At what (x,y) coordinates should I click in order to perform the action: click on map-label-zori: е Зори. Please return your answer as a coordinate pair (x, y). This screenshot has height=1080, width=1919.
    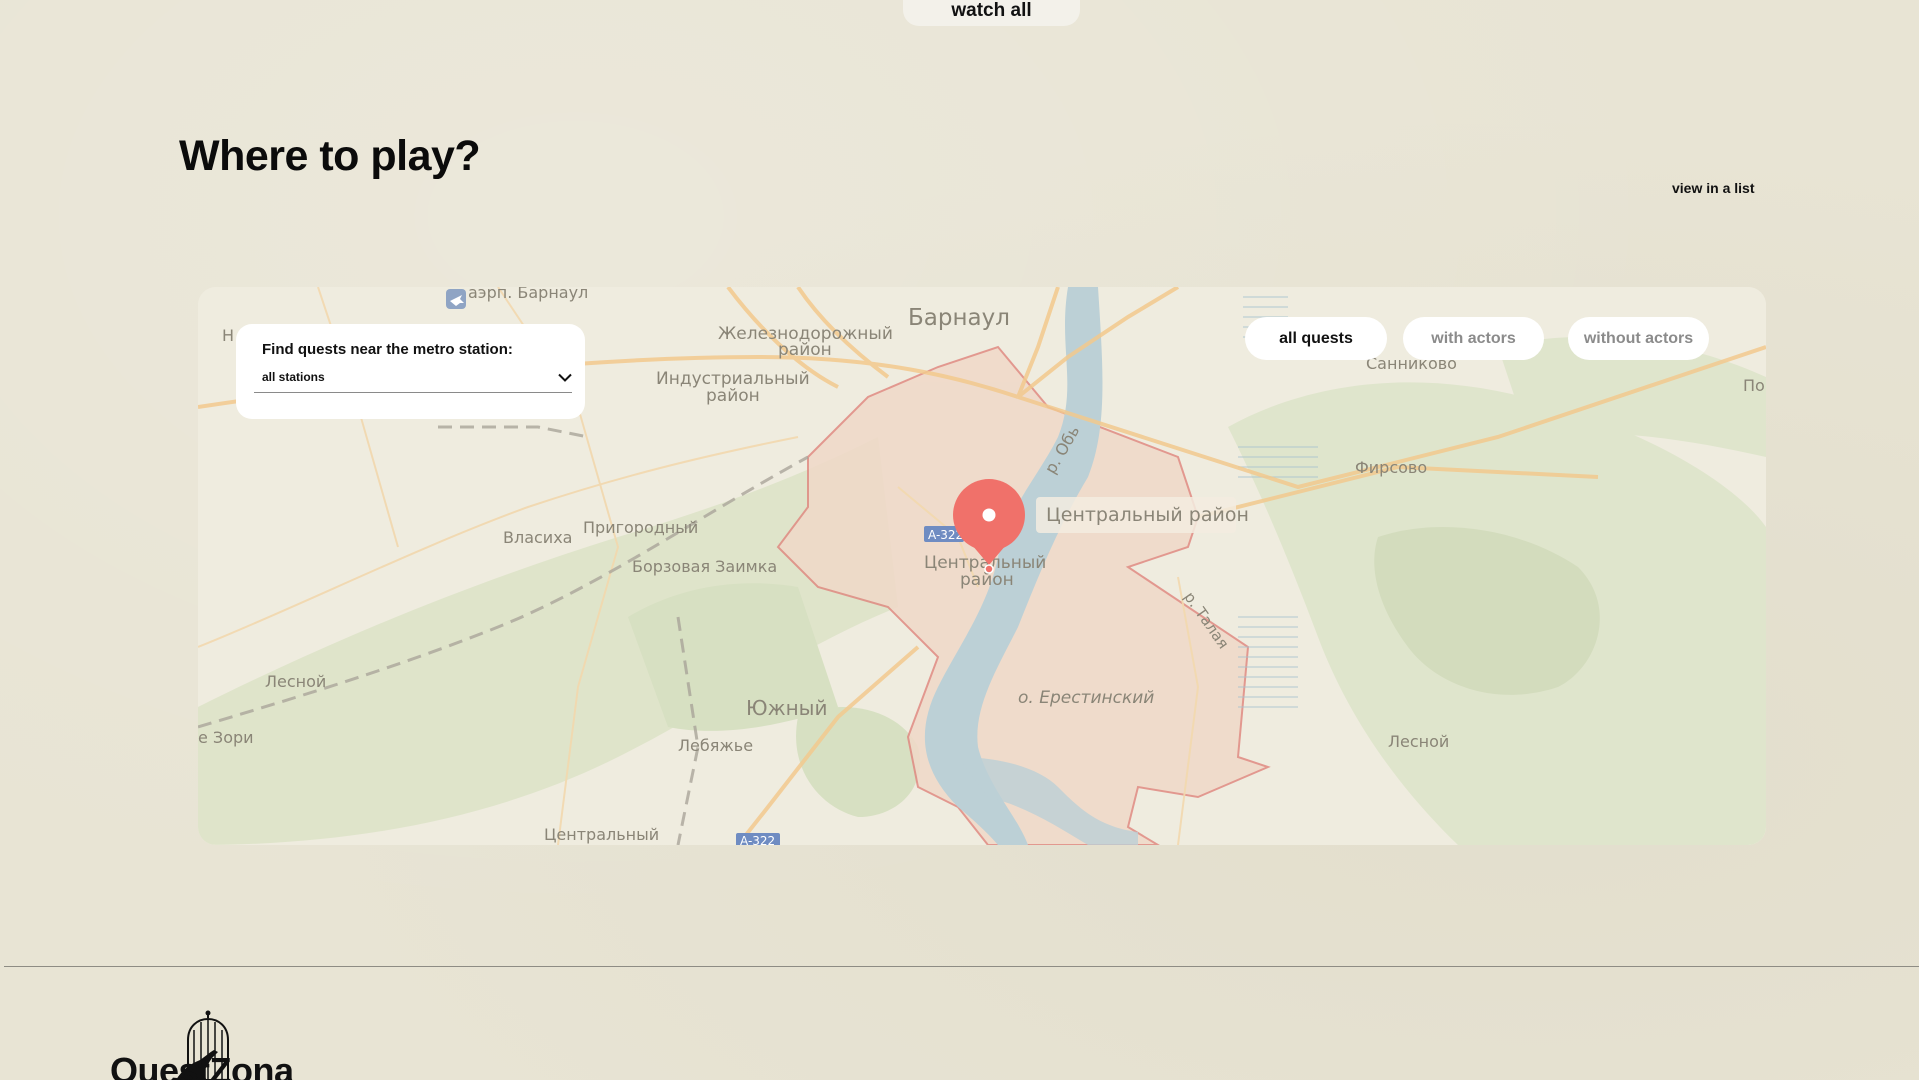
    Looking at the image, I should click on (226, 737).